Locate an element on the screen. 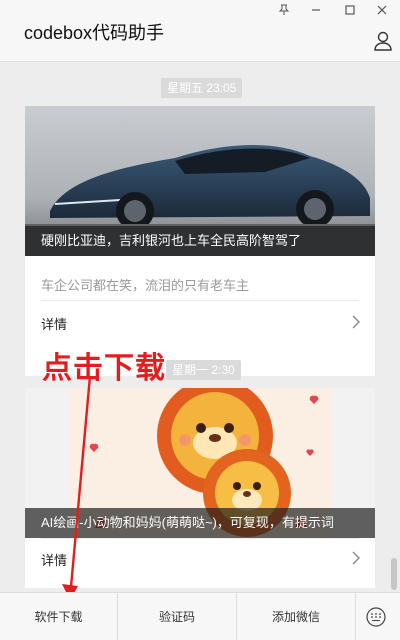  menu-verification-code: 验证码 is located at coordinates (177, 616).